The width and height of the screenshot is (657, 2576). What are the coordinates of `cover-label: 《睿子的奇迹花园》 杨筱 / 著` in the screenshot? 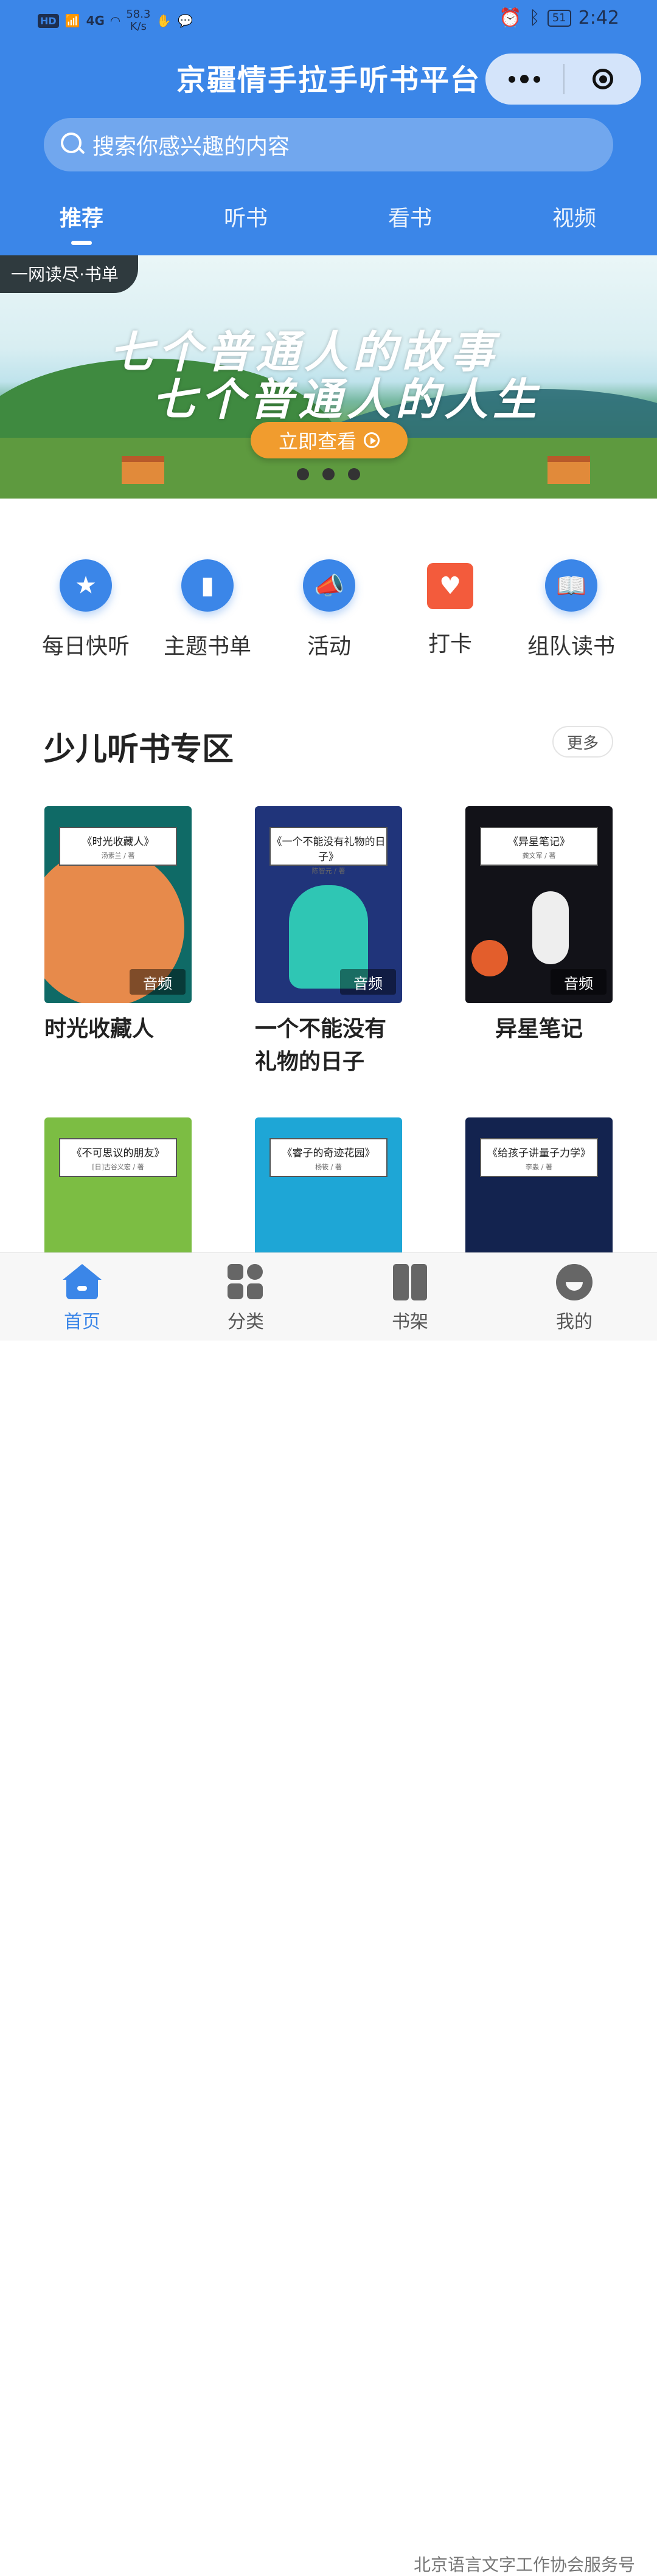 It's located at (328, 1157).